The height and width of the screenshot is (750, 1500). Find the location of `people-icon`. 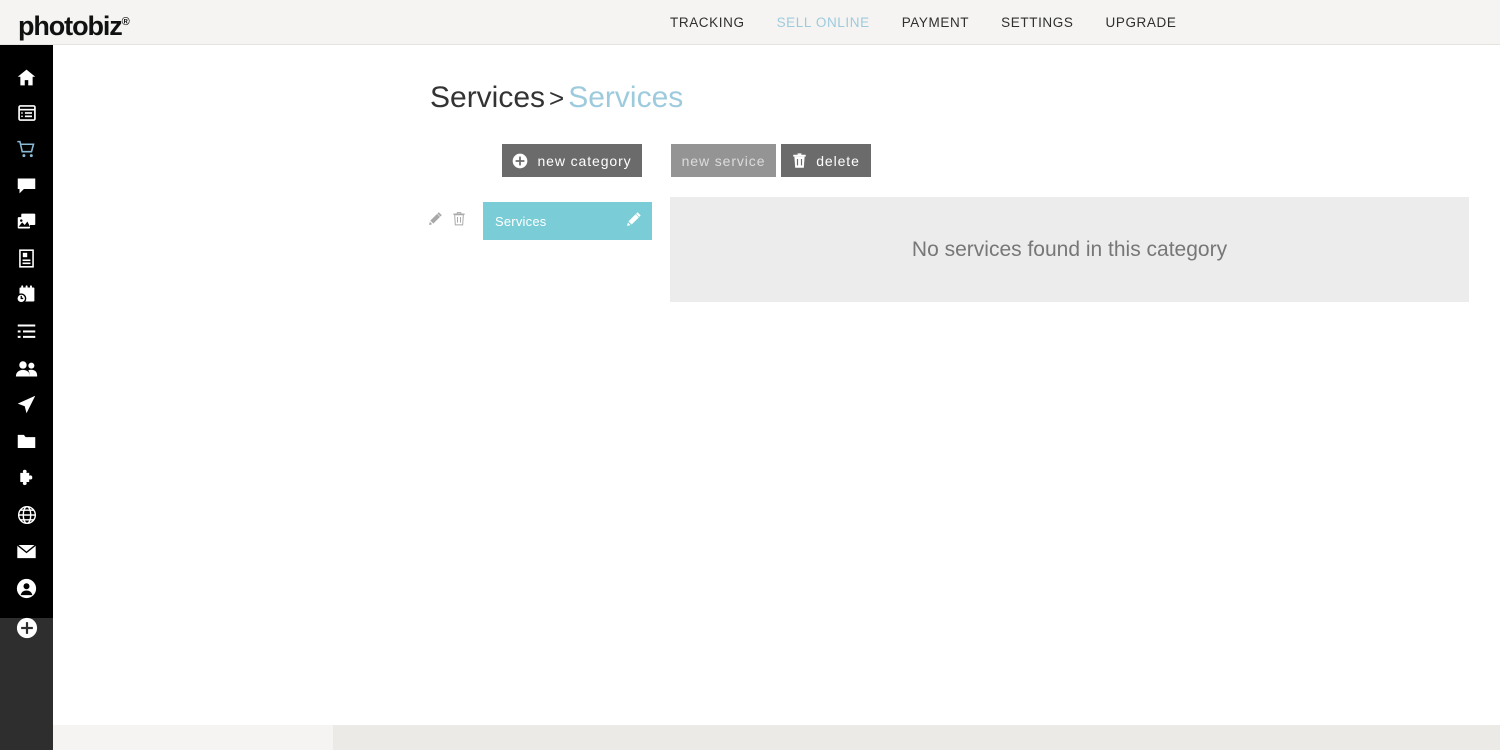

people-icon is located at coordinates (26, 368).